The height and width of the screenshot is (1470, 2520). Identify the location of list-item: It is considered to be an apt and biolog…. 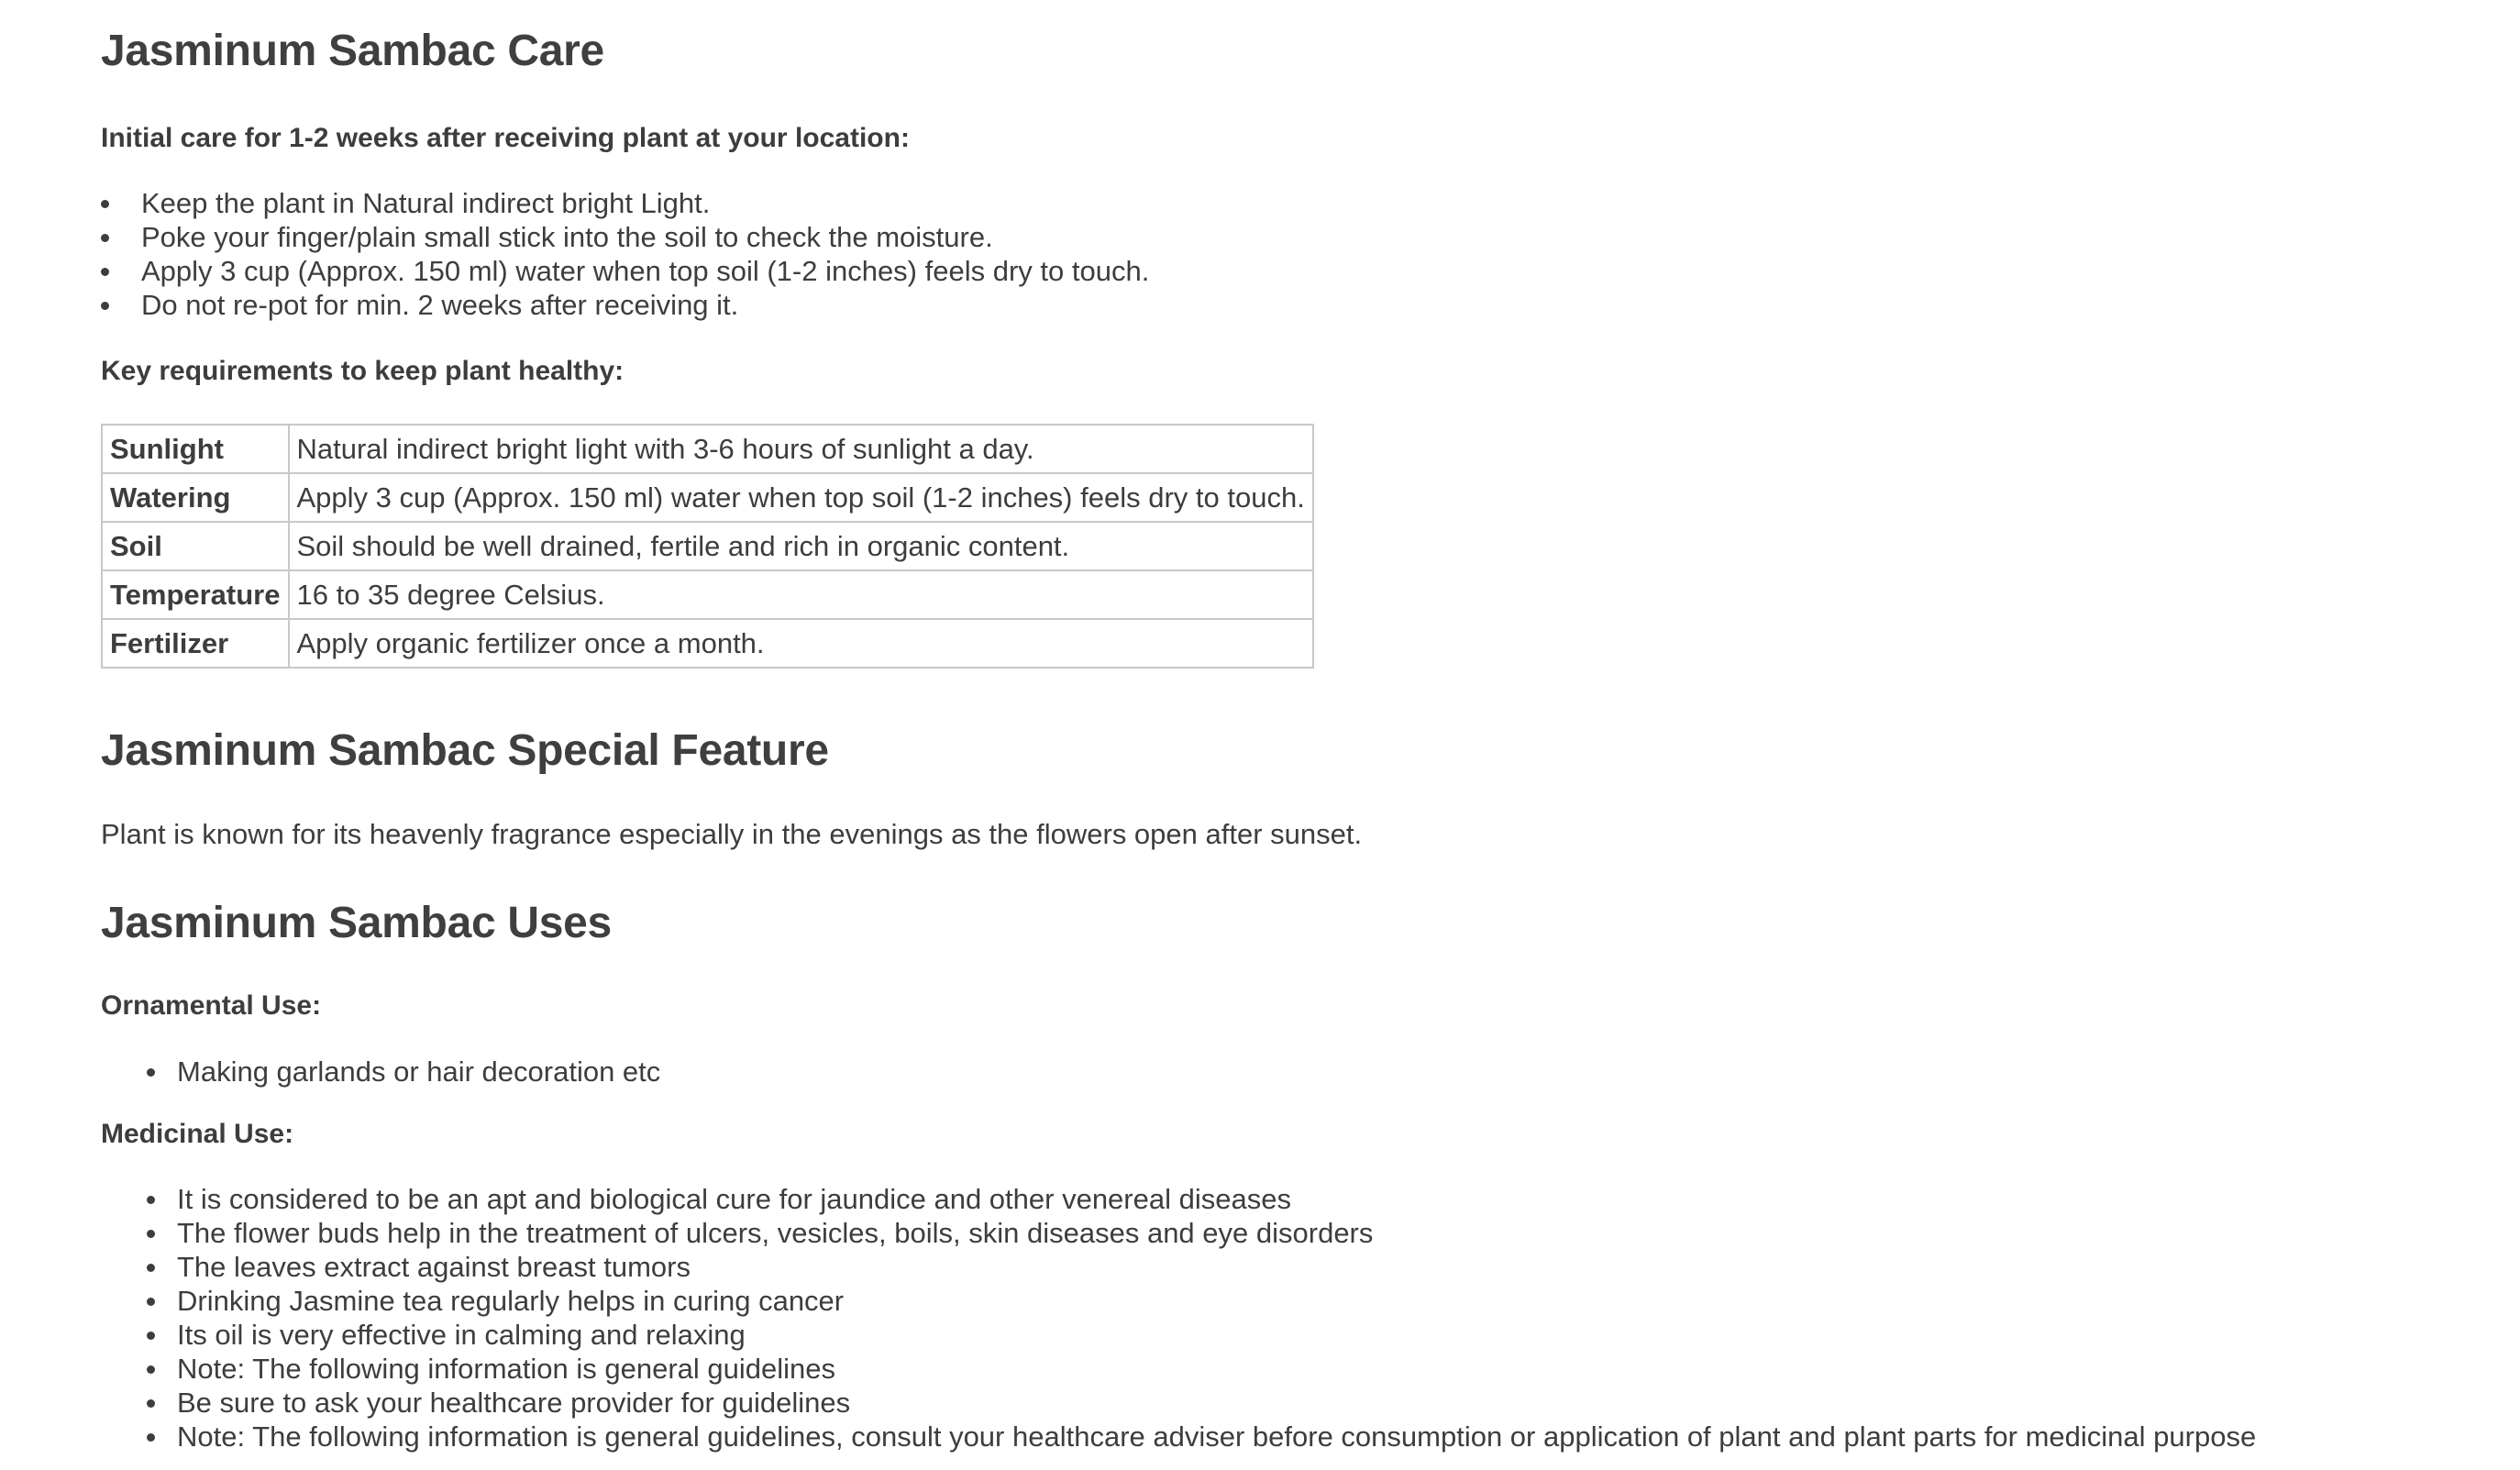
(1201, 1199).